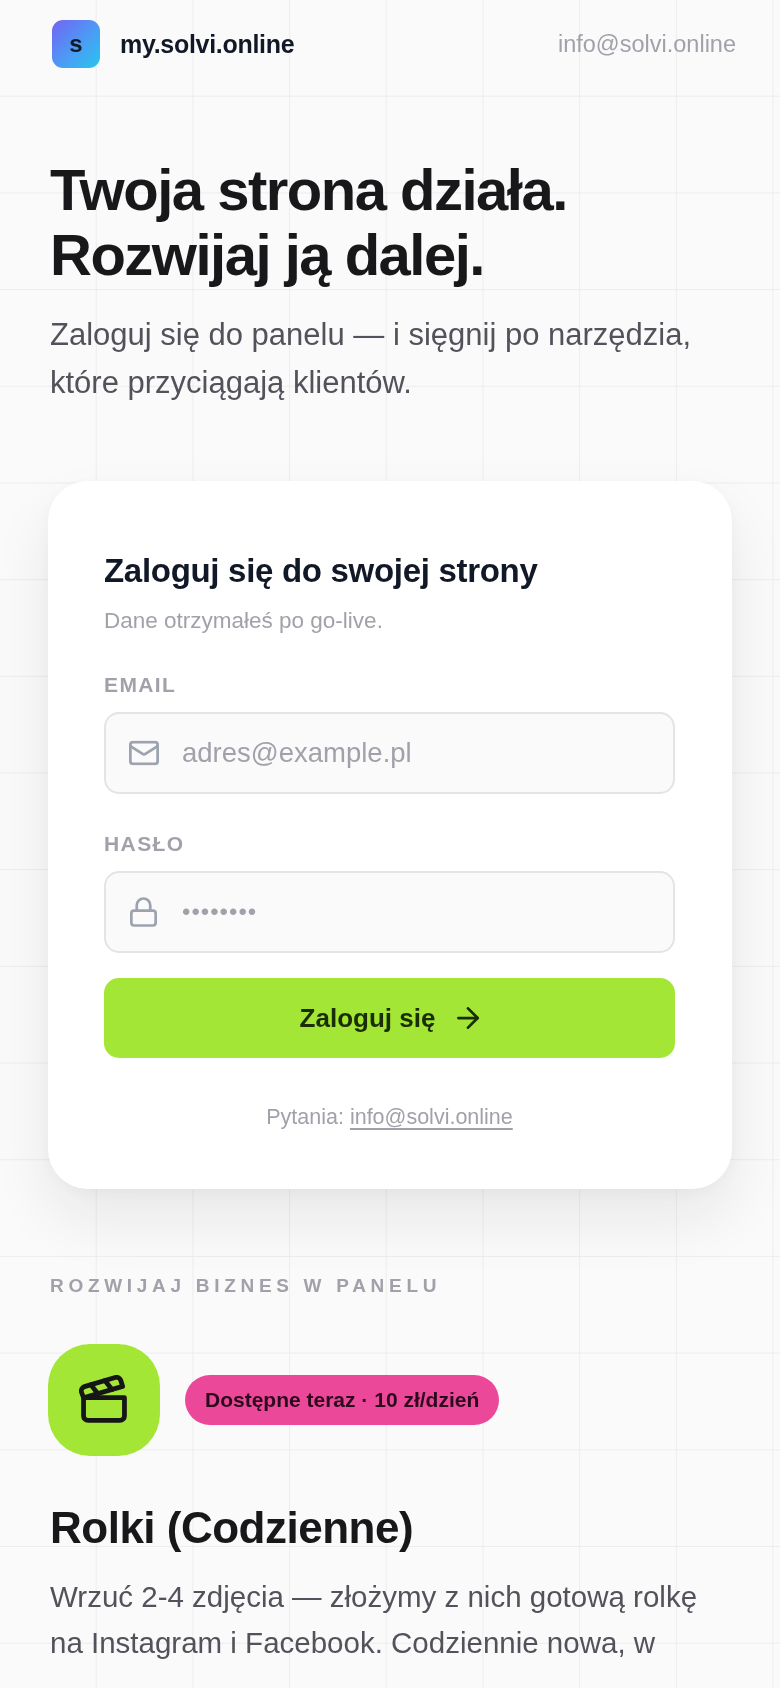  I want to click on mail-icon, so click(144, 753).